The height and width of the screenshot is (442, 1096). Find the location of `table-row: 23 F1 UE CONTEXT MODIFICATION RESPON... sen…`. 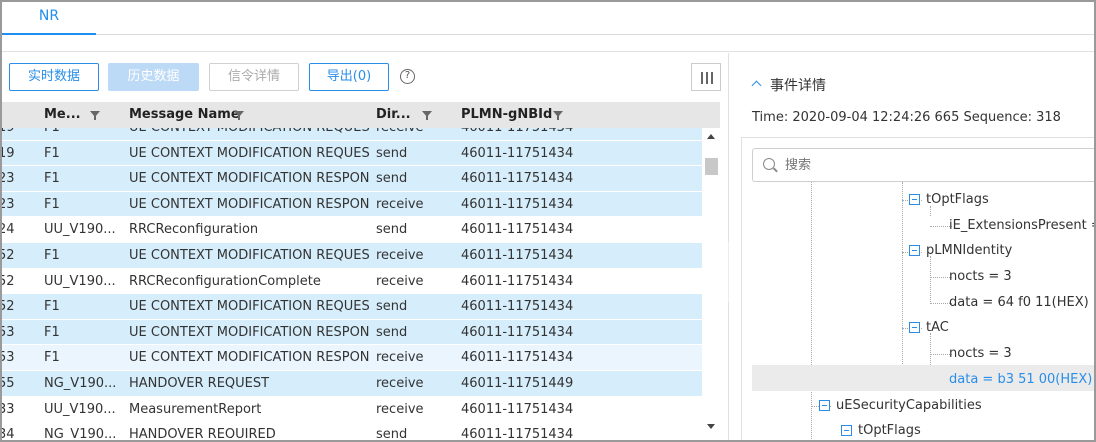

table-row: 23 F1 UE CONTEXT MODIFICATION RESPON... sen… is located at coordinates (352, 179).